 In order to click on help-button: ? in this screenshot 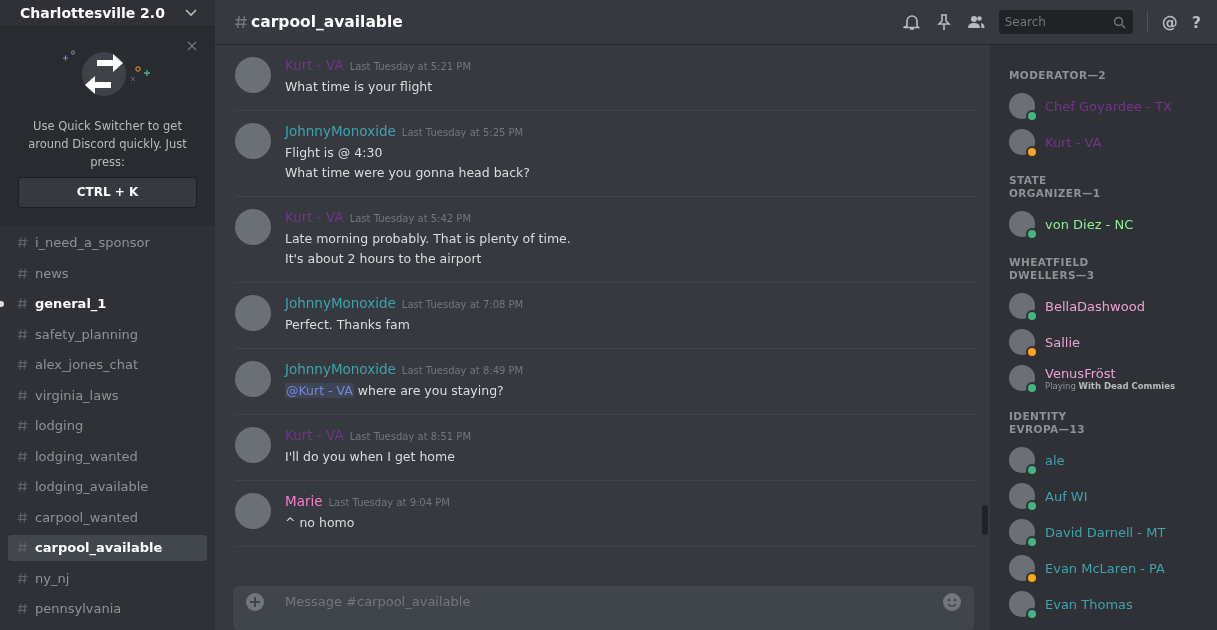, I will do `click(1196, 22)`.